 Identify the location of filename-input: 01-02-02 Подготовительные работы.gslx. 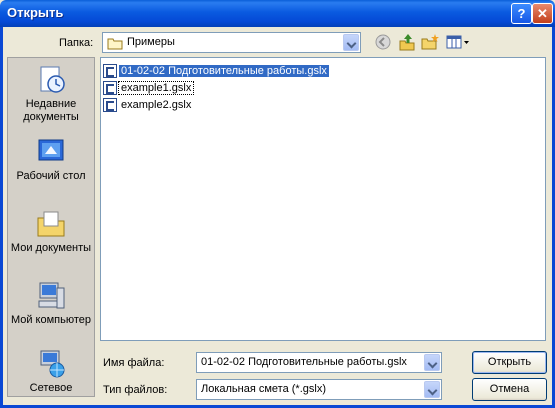
(319, 362).